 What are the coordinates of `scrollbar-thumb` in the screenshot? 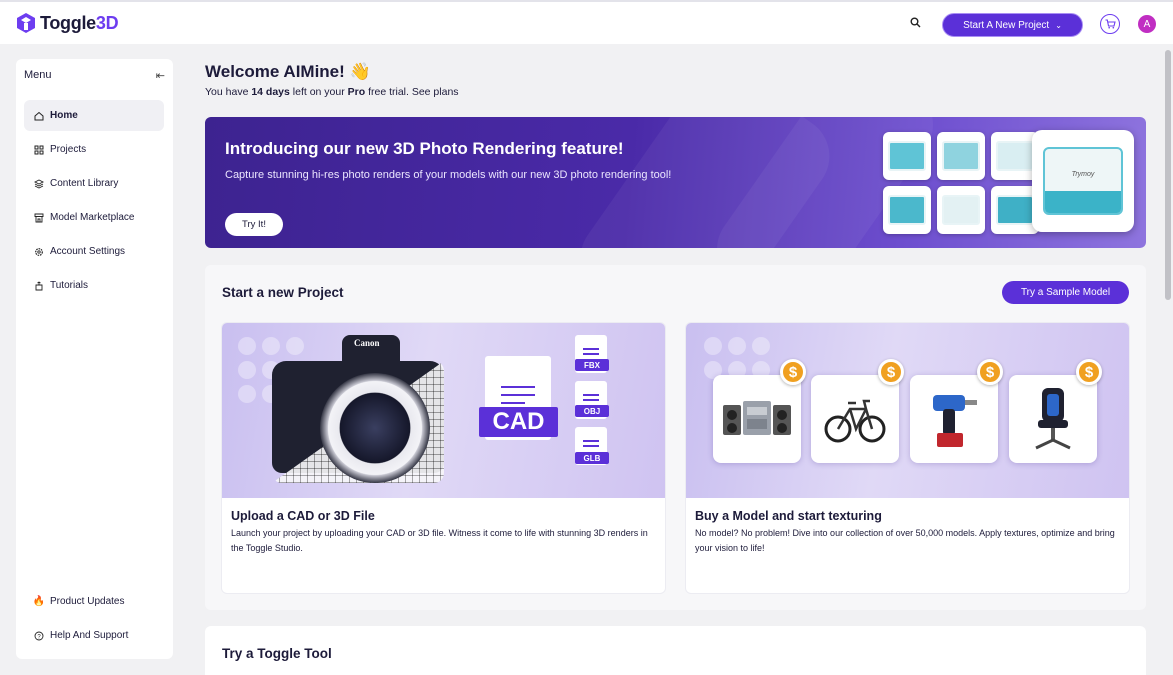 It's located at (1168, 175).